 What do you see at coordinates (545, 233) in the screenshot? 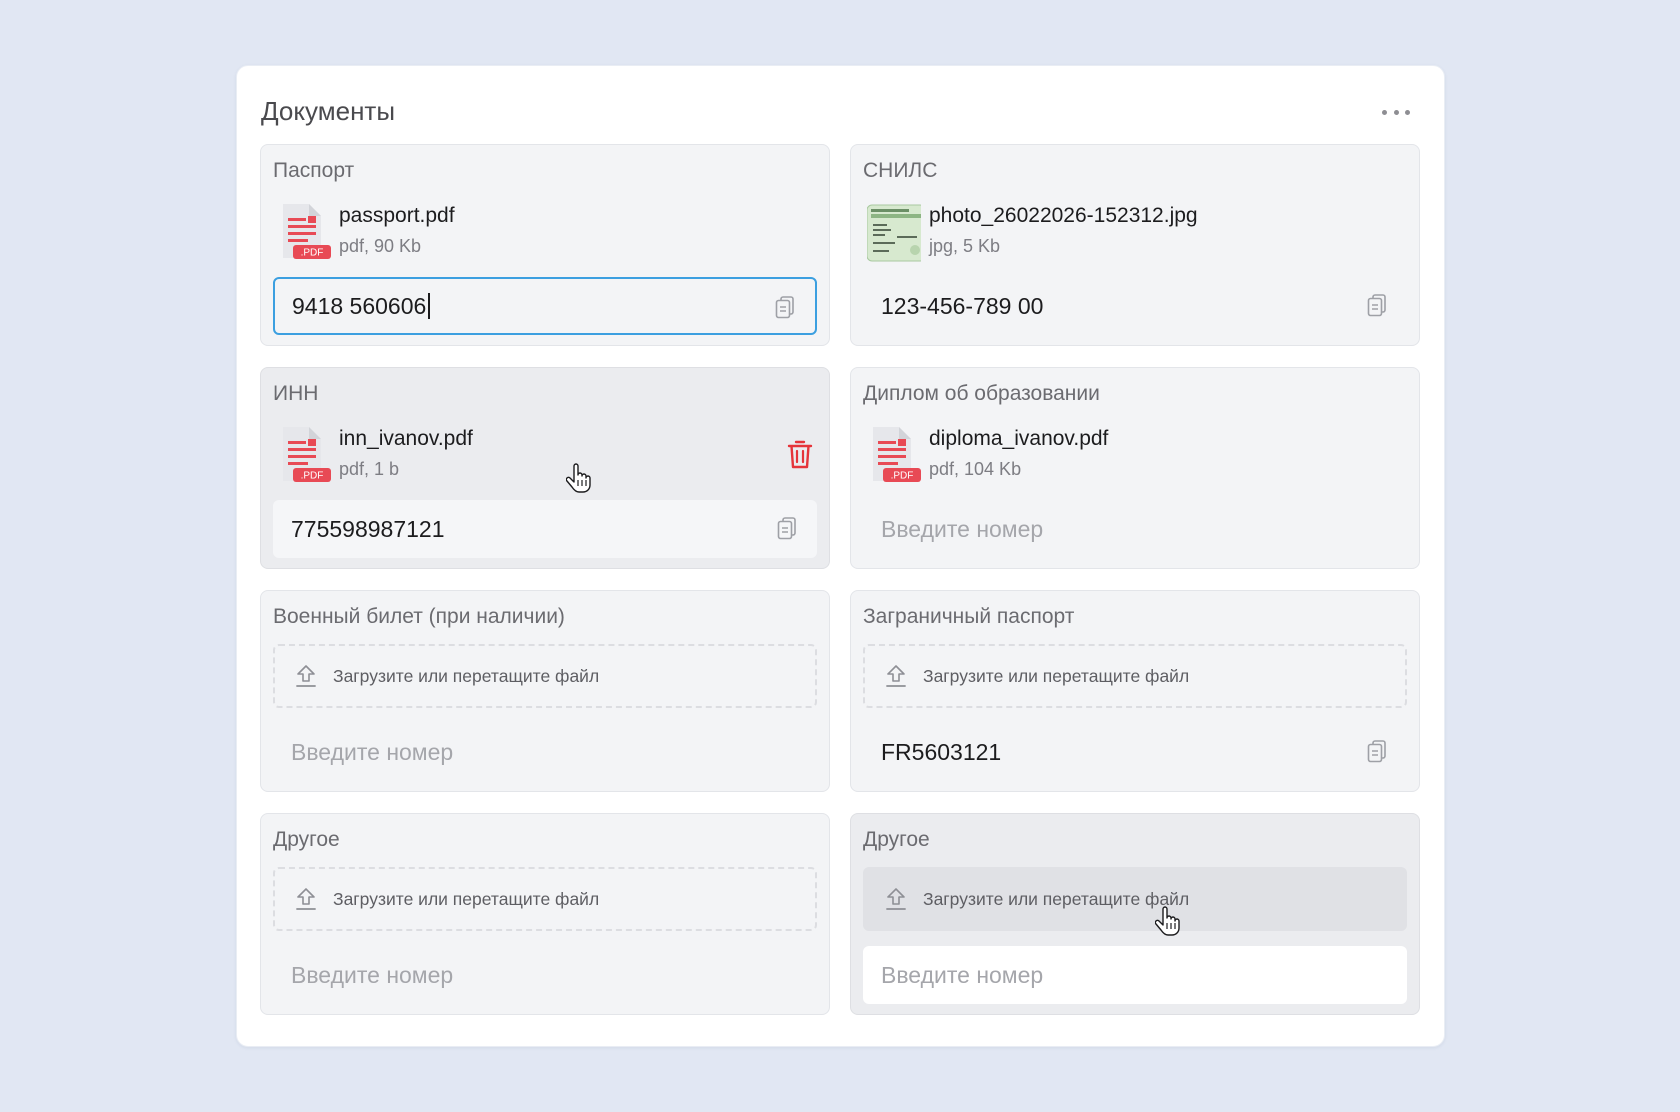
I see `file-item: .PDF passport.pdf pdf, 90 Kb` at bounding box center [545, 233].